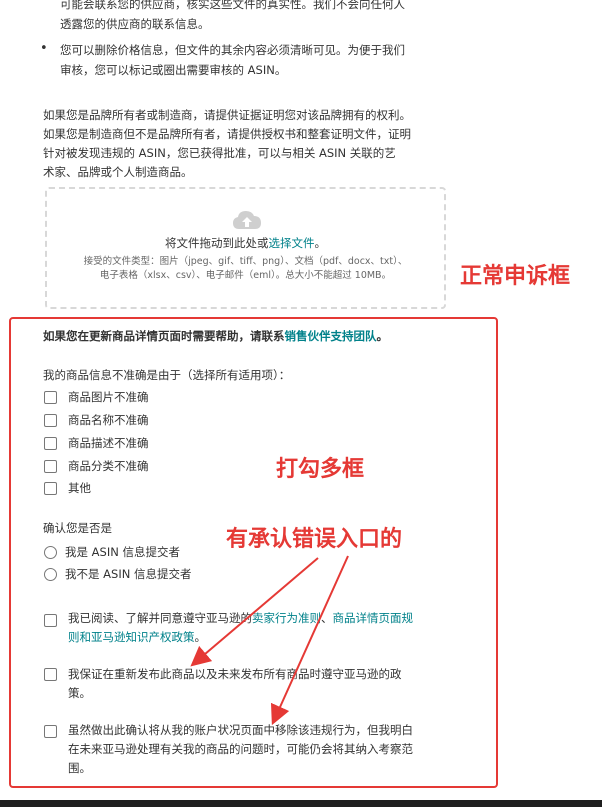 The height and width of the screenshot is (807, 602). Describe the element at coordinates (309, 640) in the screenshot. I see `arrow-to-acknowledge` at that location.